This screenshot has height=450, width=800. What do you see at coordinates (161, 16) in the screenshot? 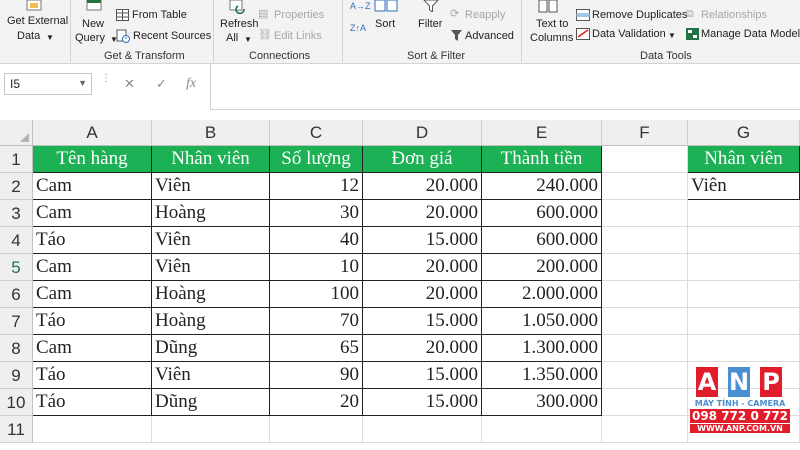
I see `from-table-button: From Table` at bounding box center [161, 16].